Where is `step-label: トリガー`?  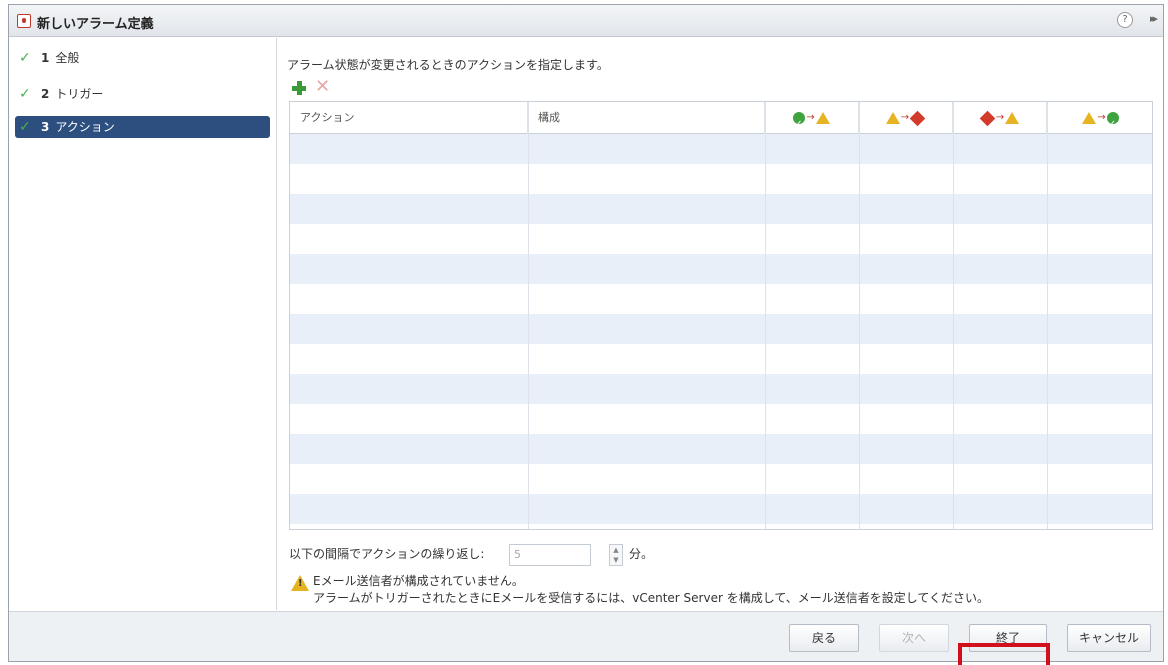 step-label: トリガー is located at coordinates (79, 94).